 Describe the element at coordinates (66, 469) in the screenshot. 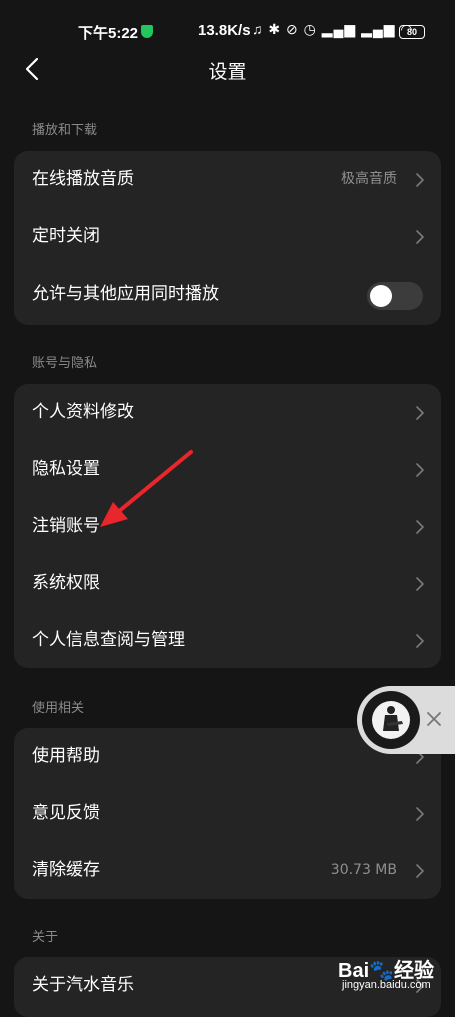

I see `row-label: 隐私设置` at that location.